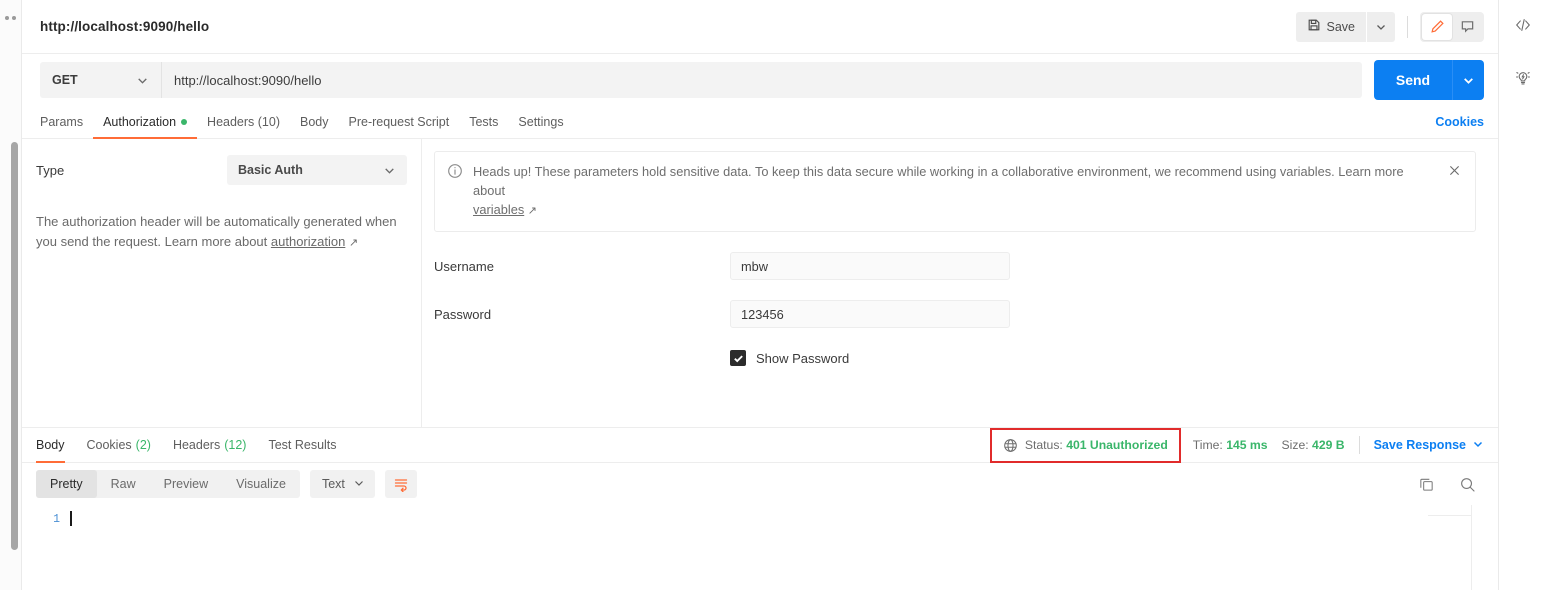  What do you see at coordinates (1010, 445) in the screenshot?
I see `globe-icon` at bounding box center [1010, 445].